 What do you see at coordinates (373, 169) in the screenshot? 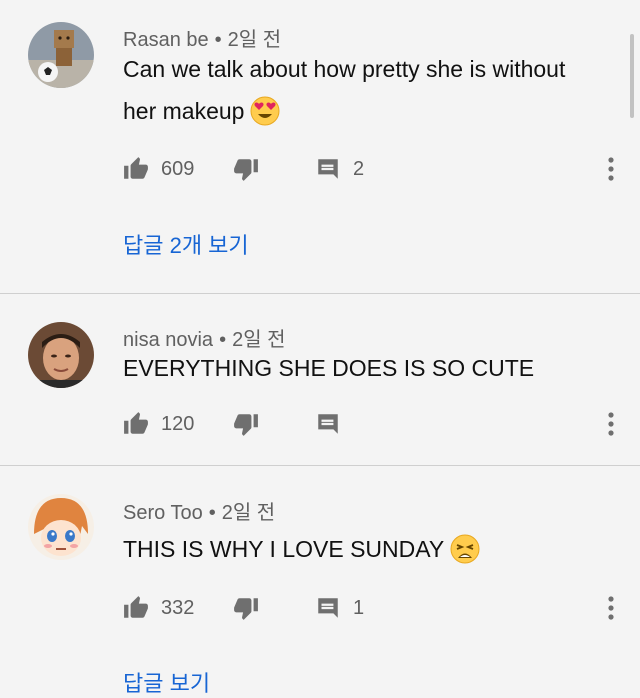
I see `comment-actions: 609 2` at bounding box center [373, 169].